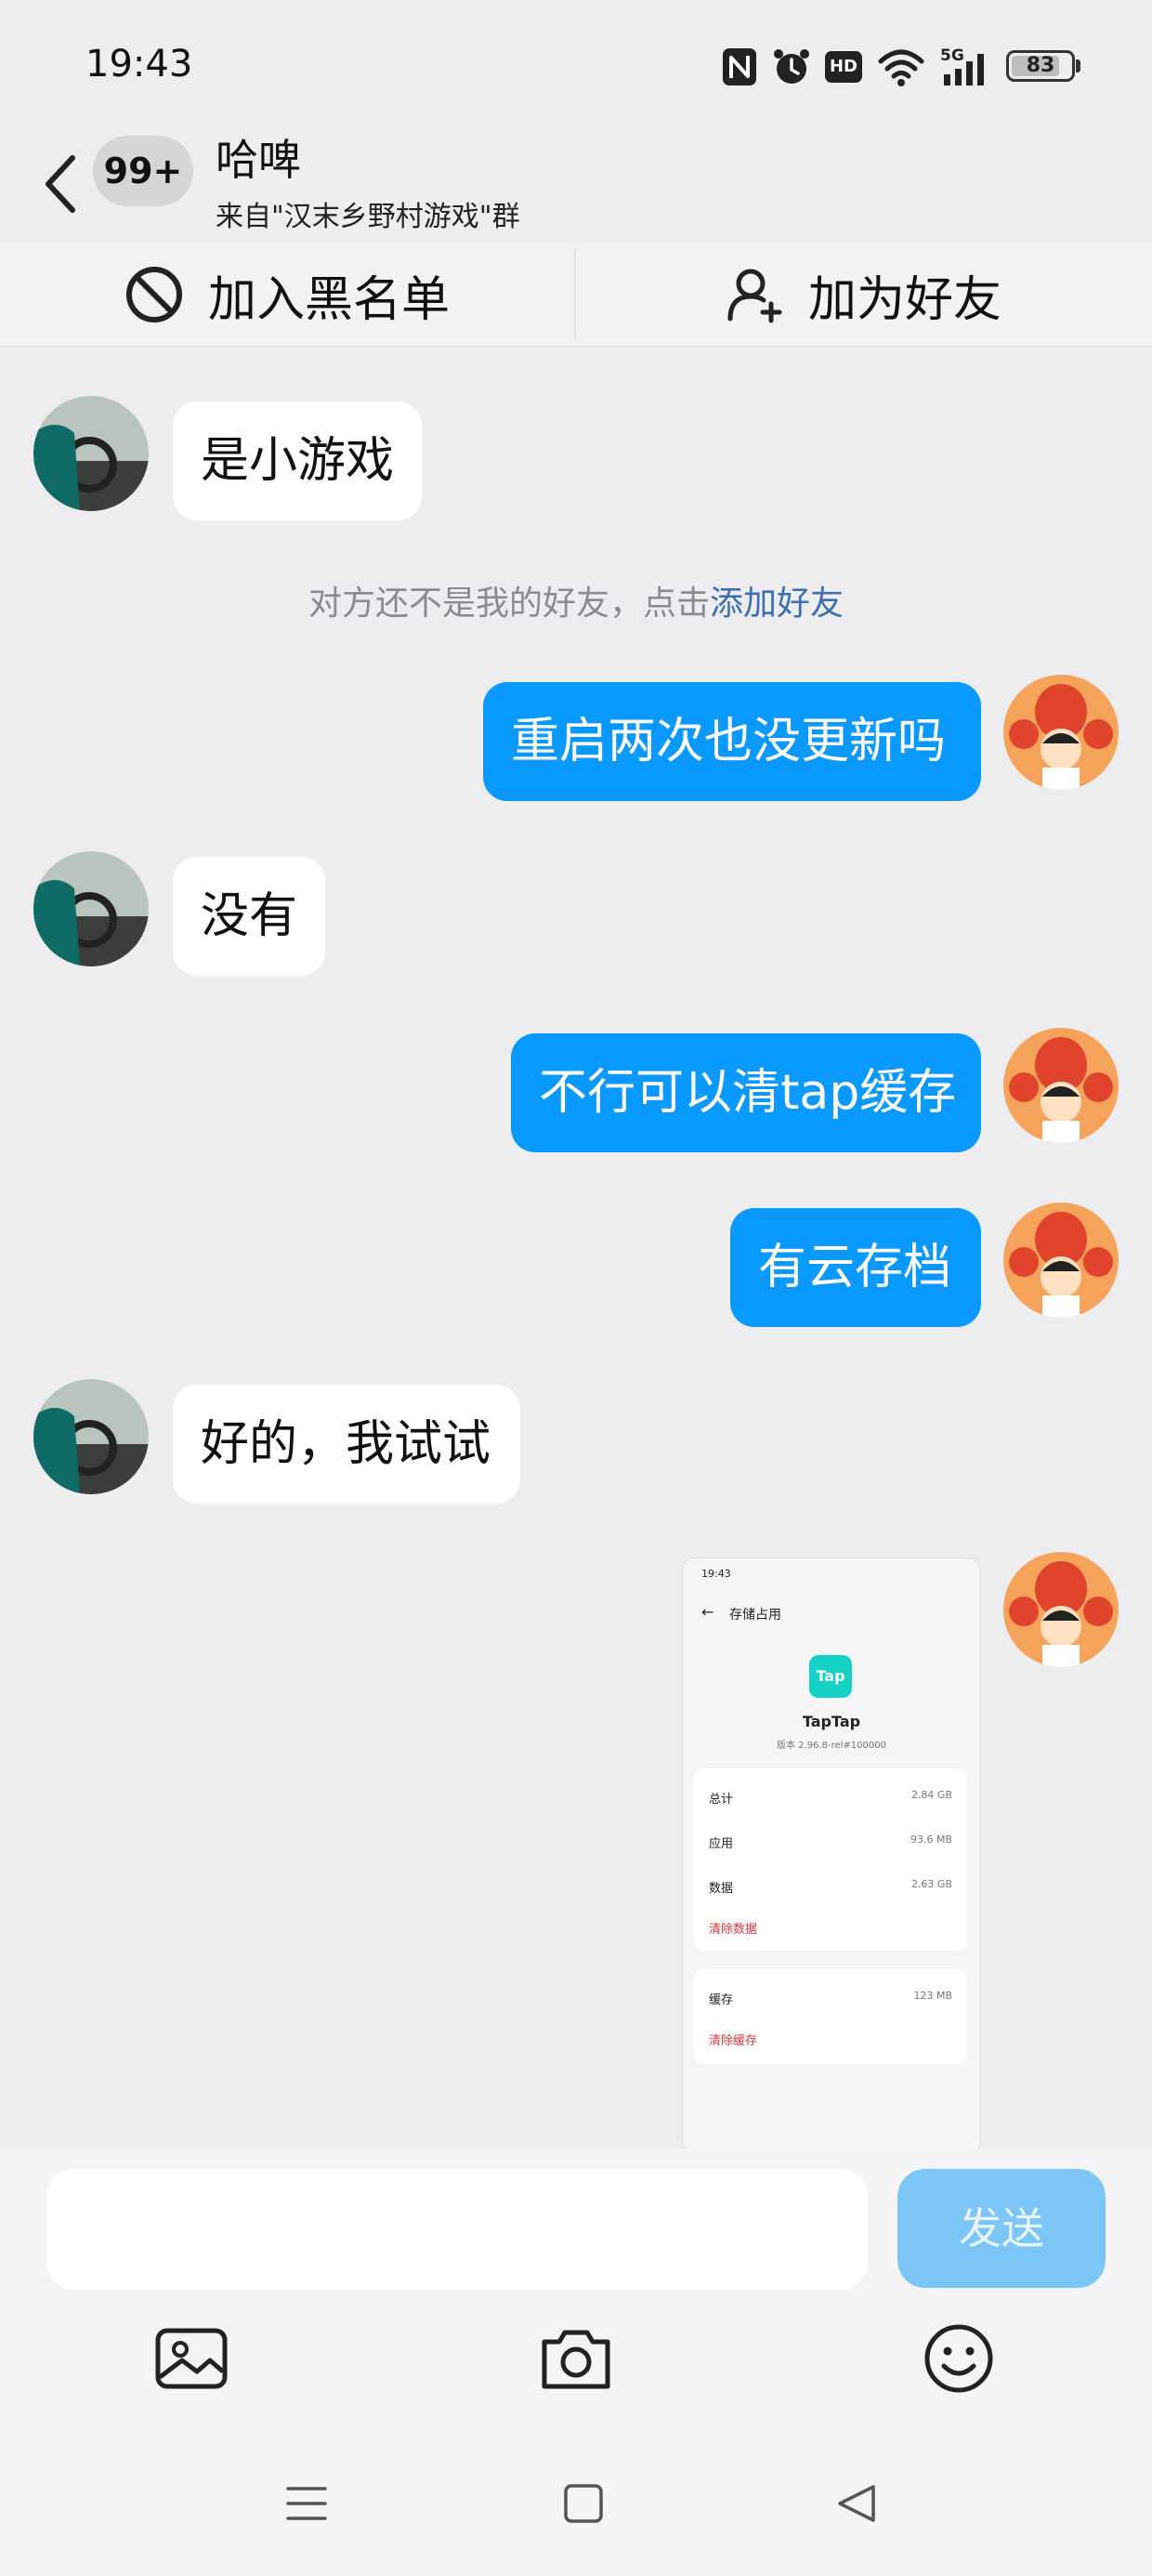 This screenshot has width=1152, height=2576. I want to click on add-friend-button: 加为好友, so click(863, 294).